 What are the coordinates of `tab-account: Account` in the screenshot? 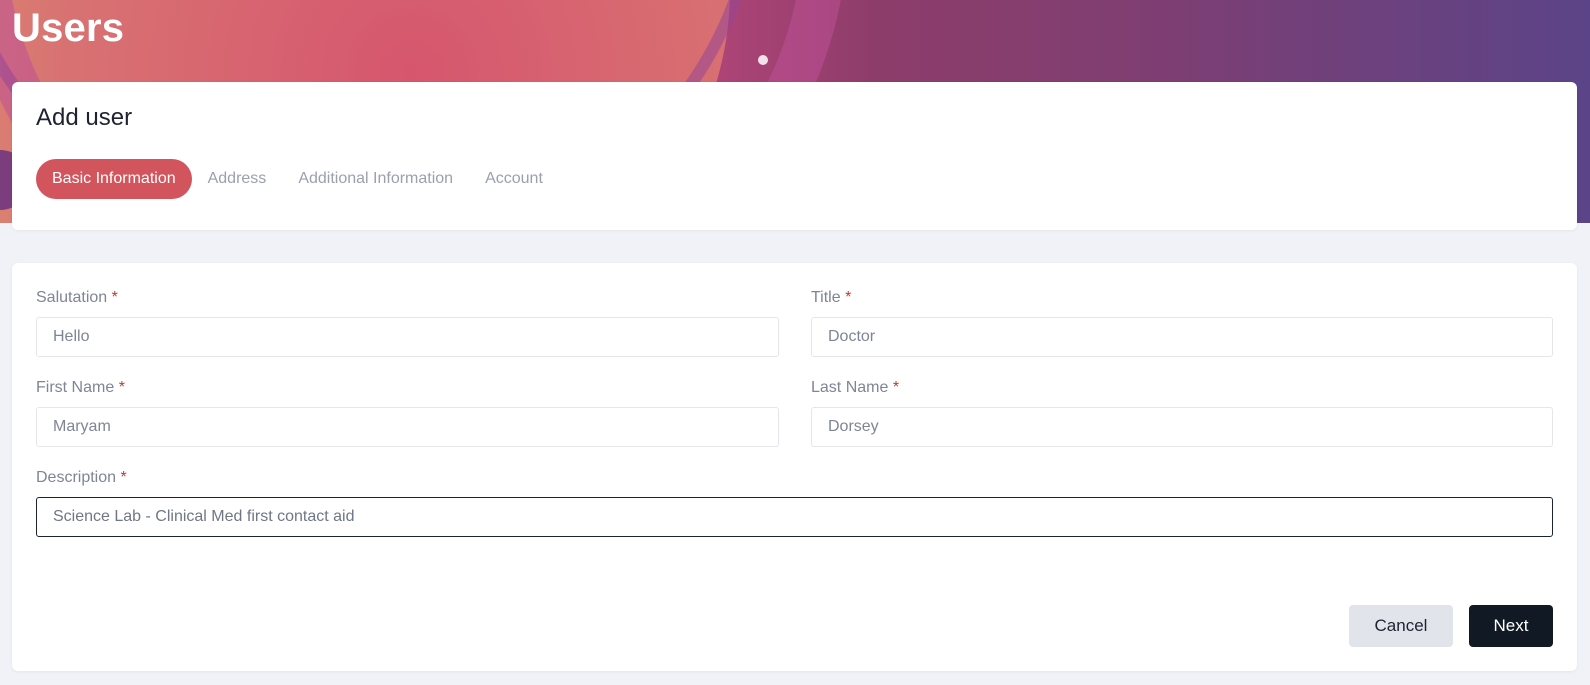 It's located at (514, 179).